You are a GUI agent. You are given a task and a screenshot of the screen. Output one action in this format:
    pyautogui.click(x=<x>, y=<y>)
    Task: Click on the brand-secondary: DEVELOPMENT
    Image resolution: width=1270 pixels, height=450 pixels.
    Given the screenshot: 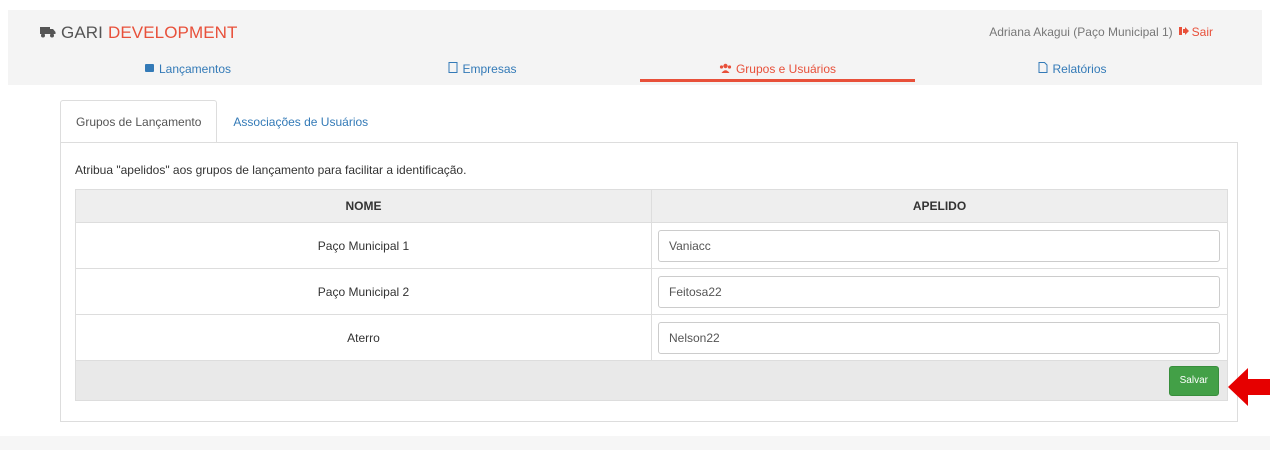 What is the action you would take?
    pyautogui.click(x=172, y=32)
    